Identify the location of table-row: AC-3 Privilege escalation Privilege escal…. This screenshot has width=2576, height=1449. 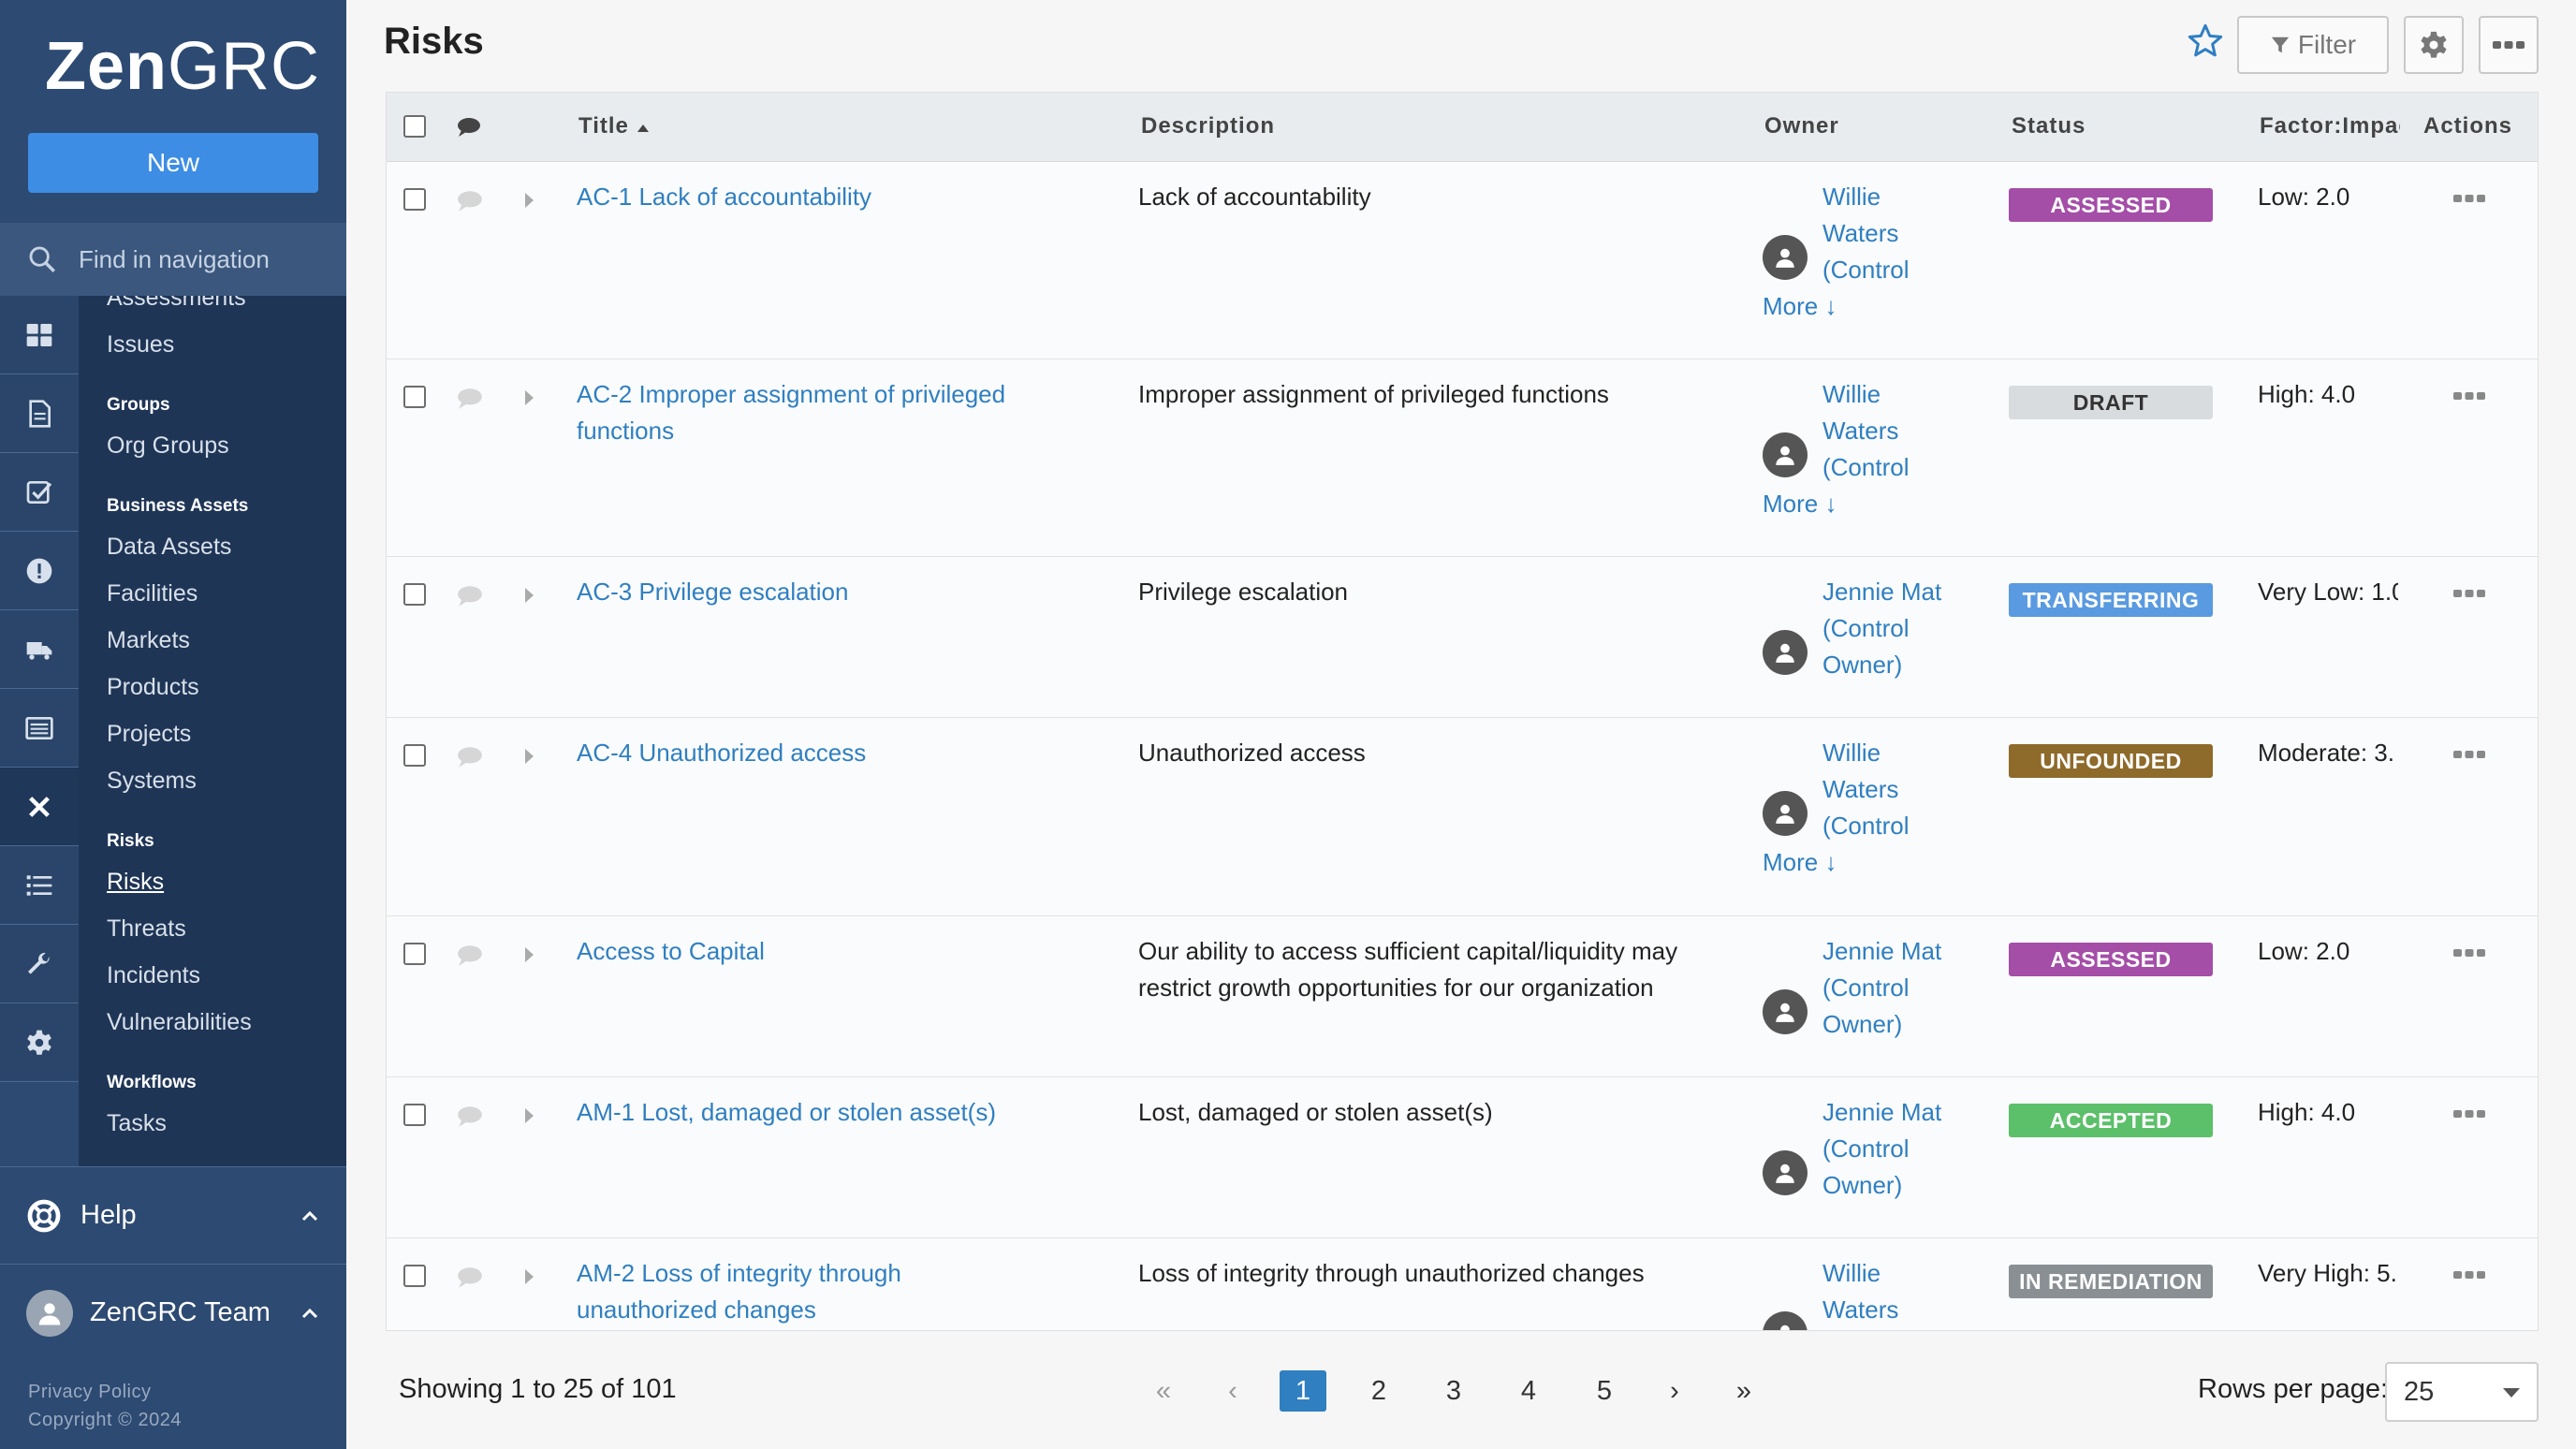
(1462, 637).